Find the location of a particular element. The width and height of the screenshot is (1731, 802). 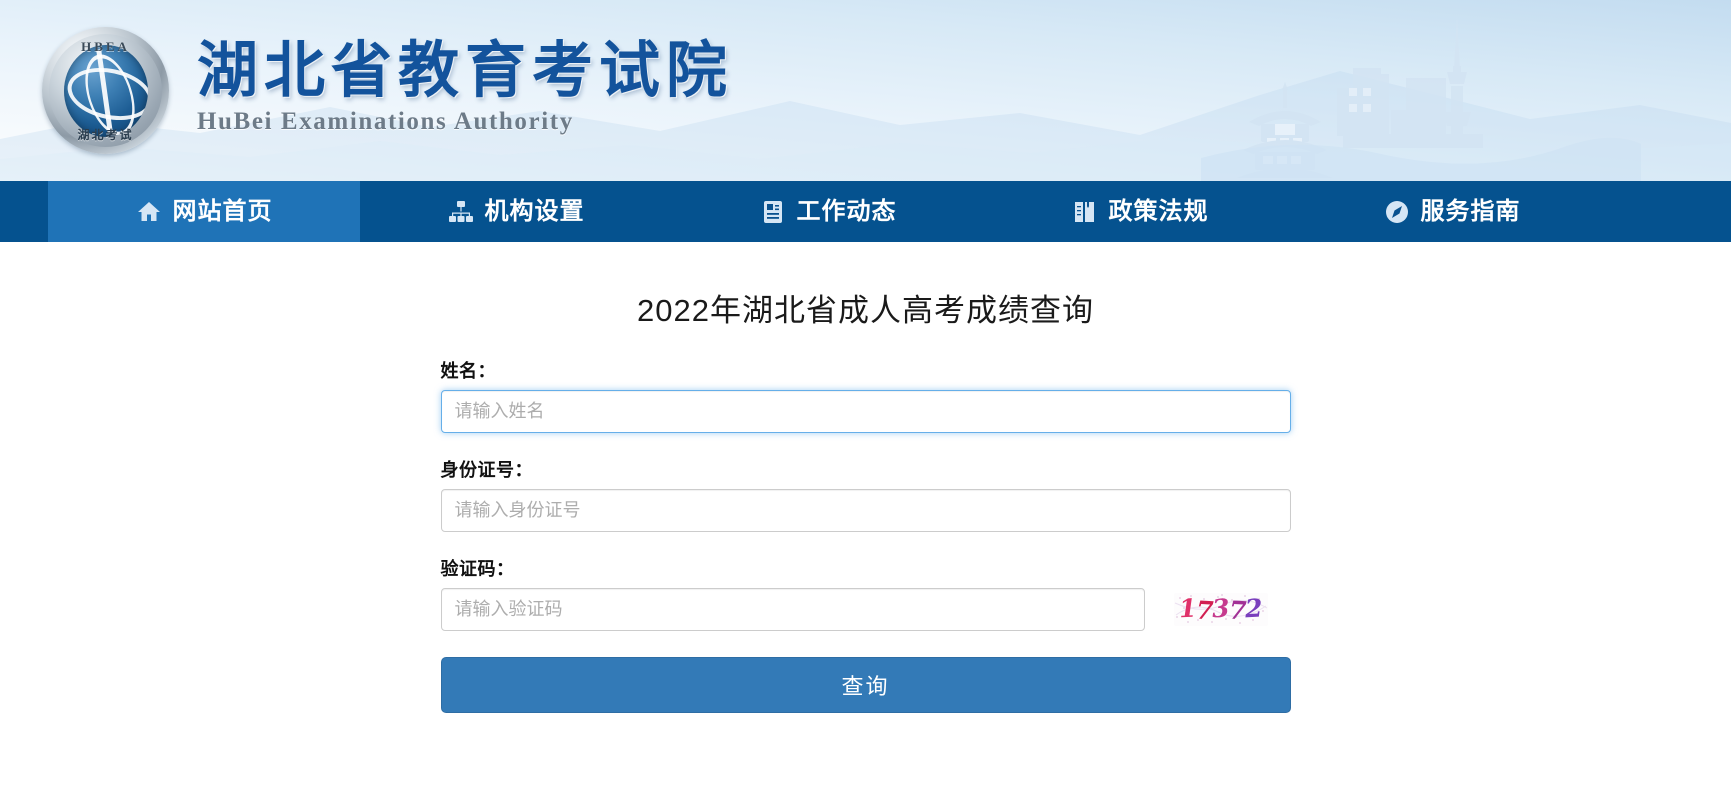

field-name: 姓名： is located at coordinates (865, 395).